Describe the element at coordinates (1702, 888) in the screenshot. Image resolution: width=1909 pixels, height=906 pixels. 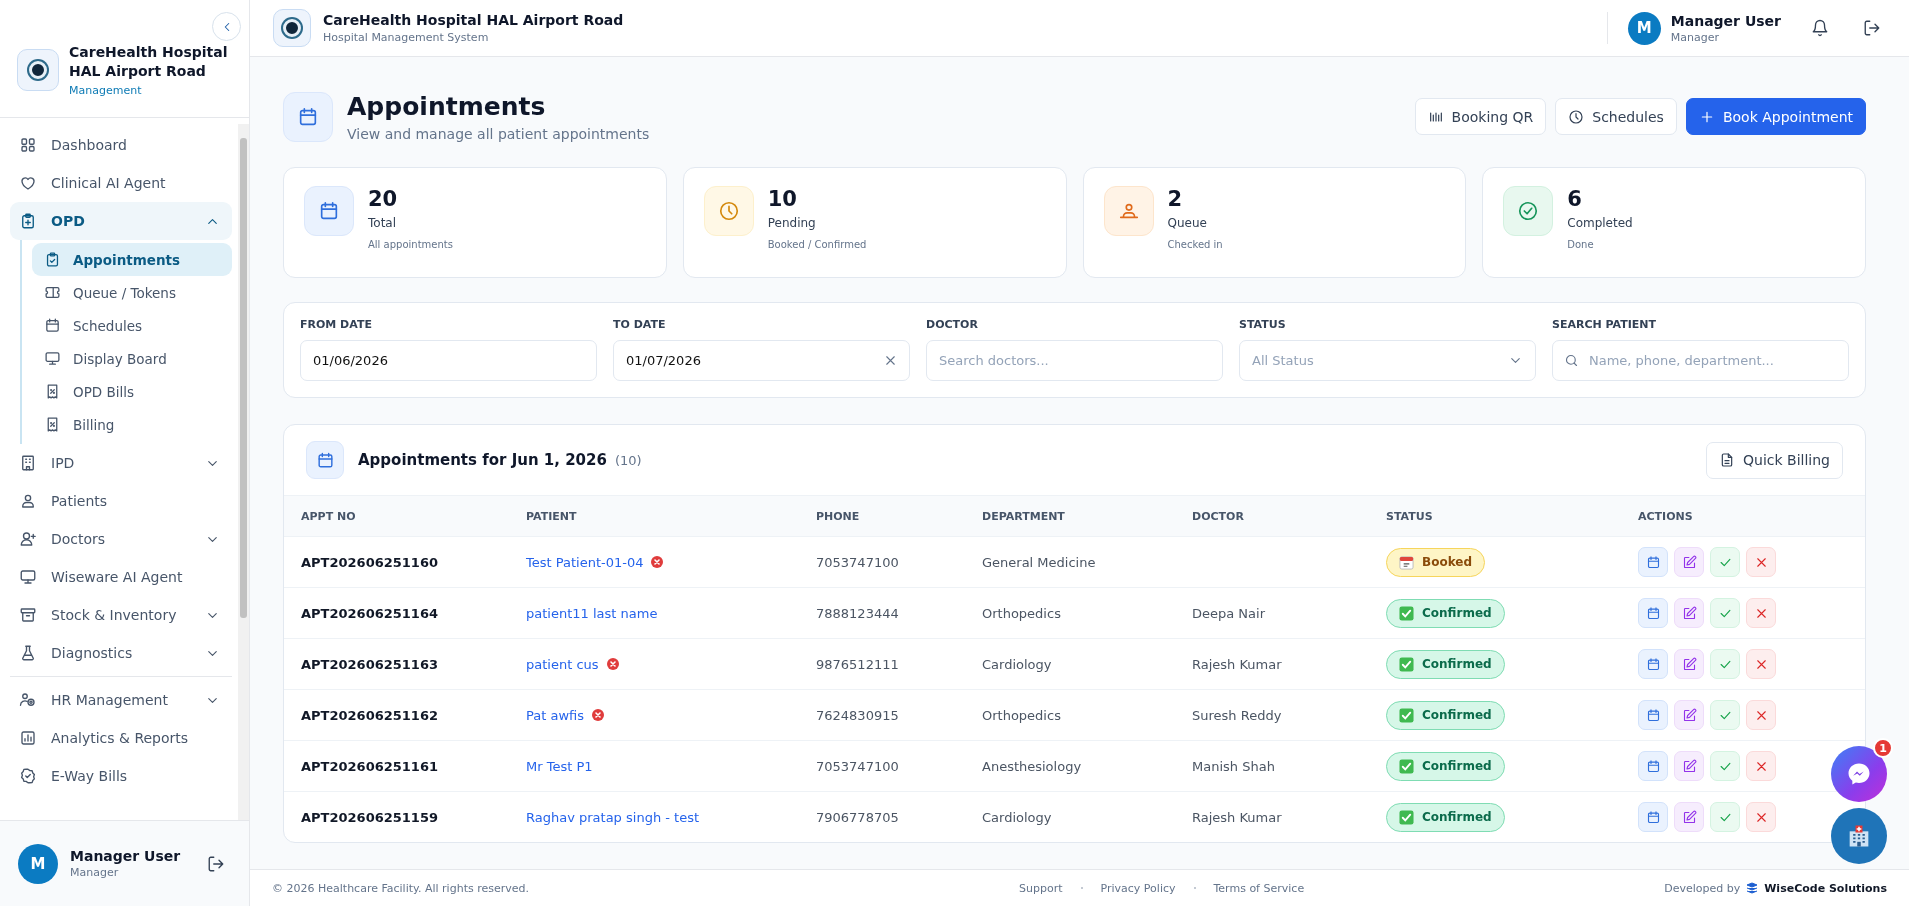
I see `credit-label: Developed by` at that location.